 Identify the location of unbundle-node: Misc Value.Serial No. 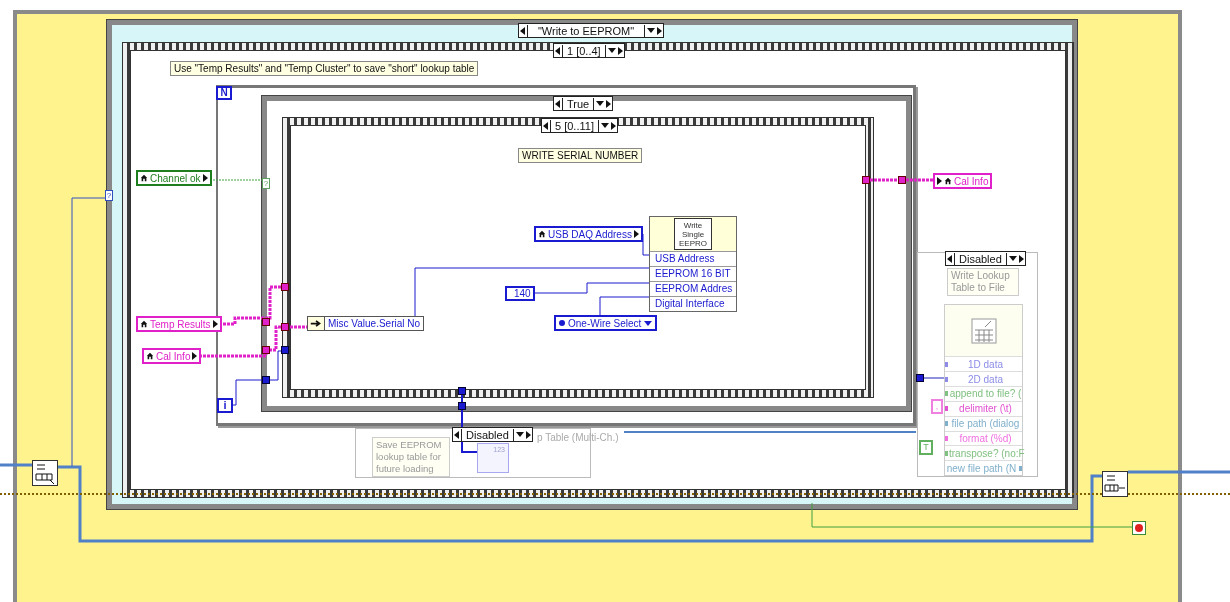
(366, 323).